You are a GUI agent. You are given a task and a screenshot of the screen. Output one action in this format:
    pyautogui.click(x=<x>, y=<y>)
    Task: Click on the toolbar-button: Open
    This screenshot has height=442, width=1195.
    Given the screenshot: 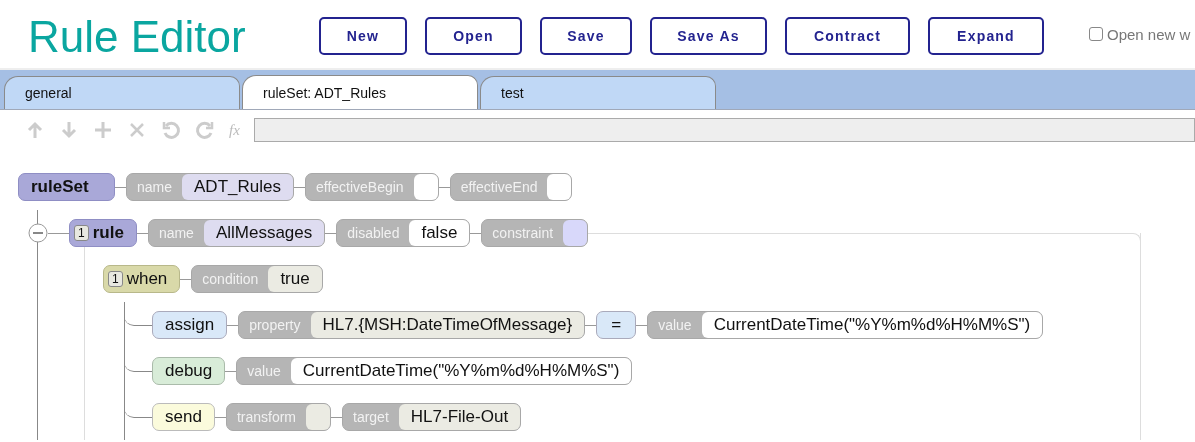 What is the action you would take?
    pyautogui.click(x=473, y=36)
    